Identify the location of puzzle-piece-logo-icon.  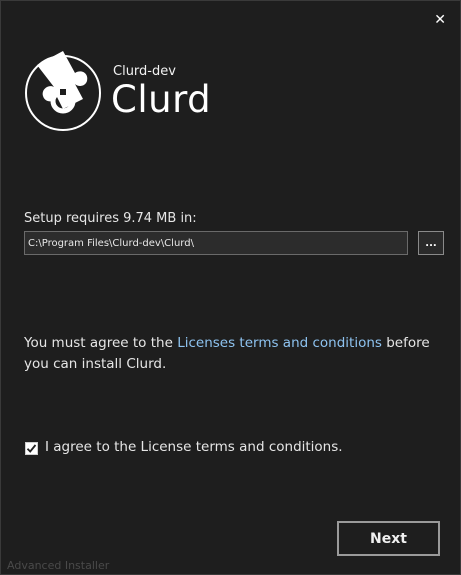
(63, 91).